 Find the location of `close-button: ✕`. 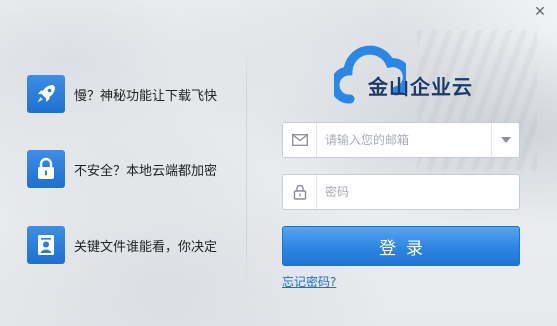

close-button: ✕ is located at coordinates (540, 12).